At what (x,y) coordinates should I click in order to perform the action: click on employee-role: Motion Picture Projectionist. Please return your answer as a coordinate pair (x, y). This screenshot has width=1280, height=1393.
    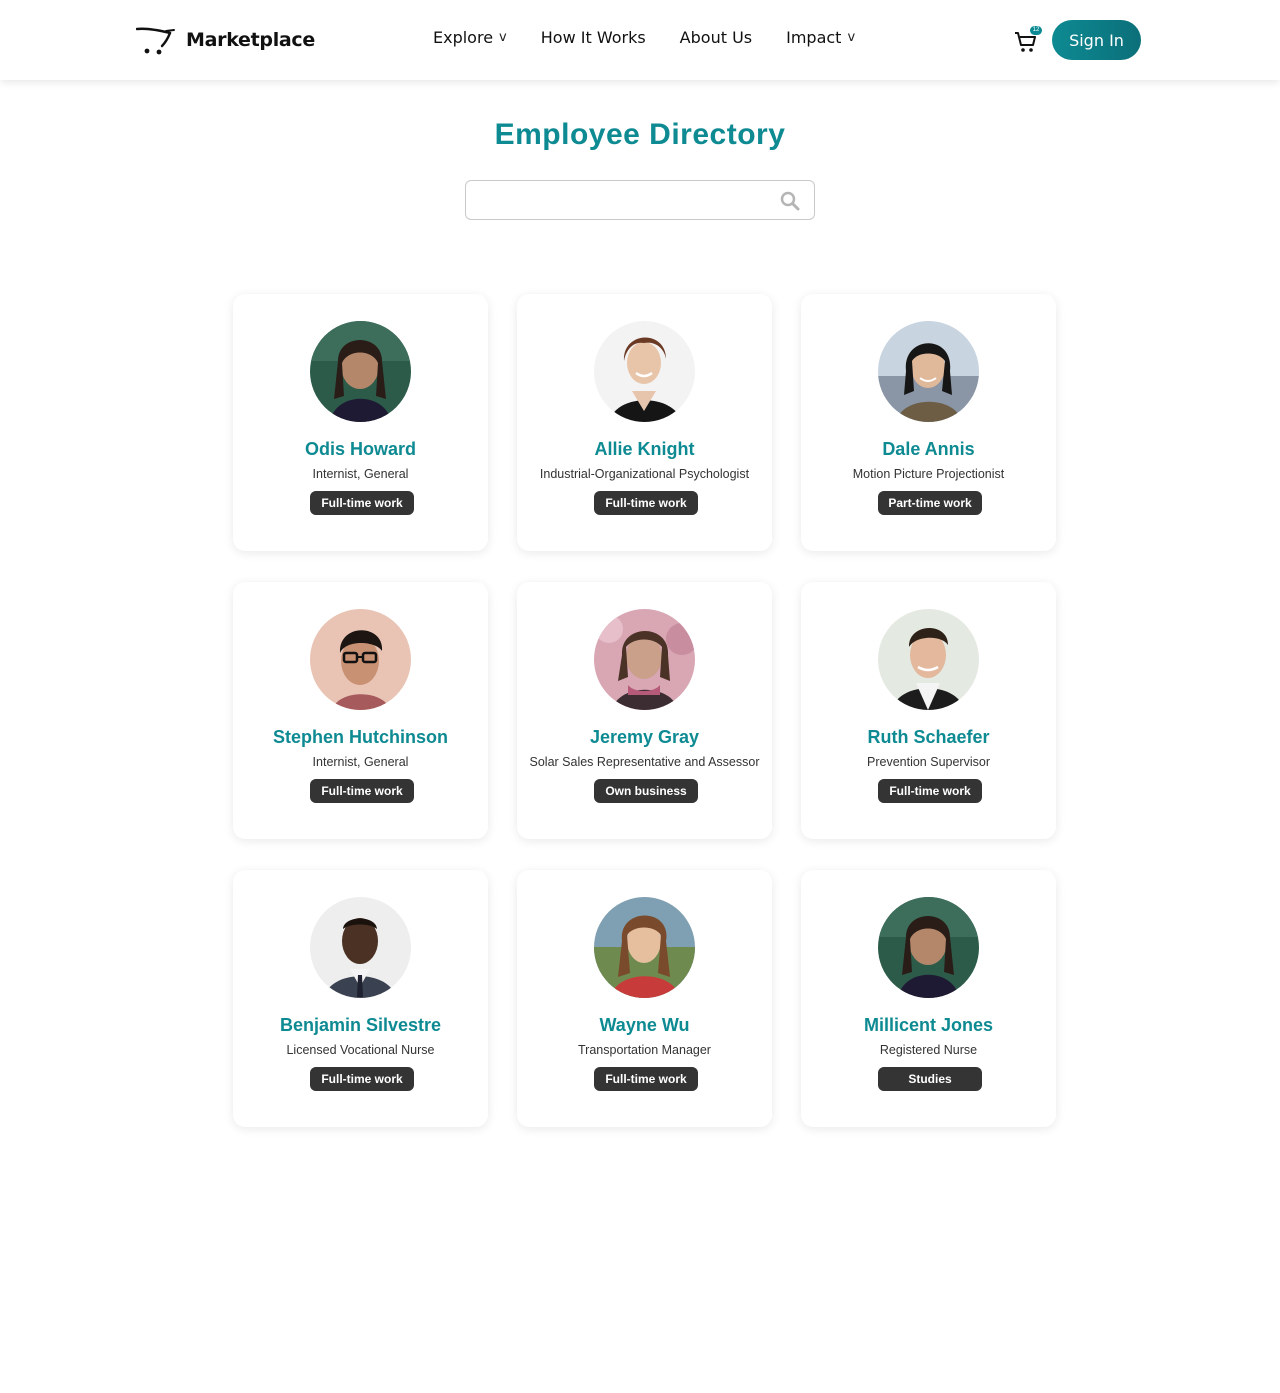
    Looking at the image, I should click on (928, 474).